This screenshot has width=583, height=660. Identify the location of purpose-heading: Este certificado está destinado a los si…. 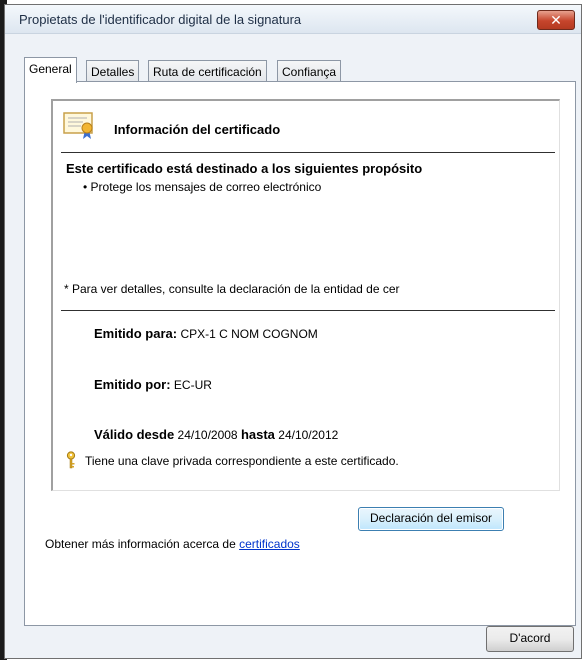
(244, 168).